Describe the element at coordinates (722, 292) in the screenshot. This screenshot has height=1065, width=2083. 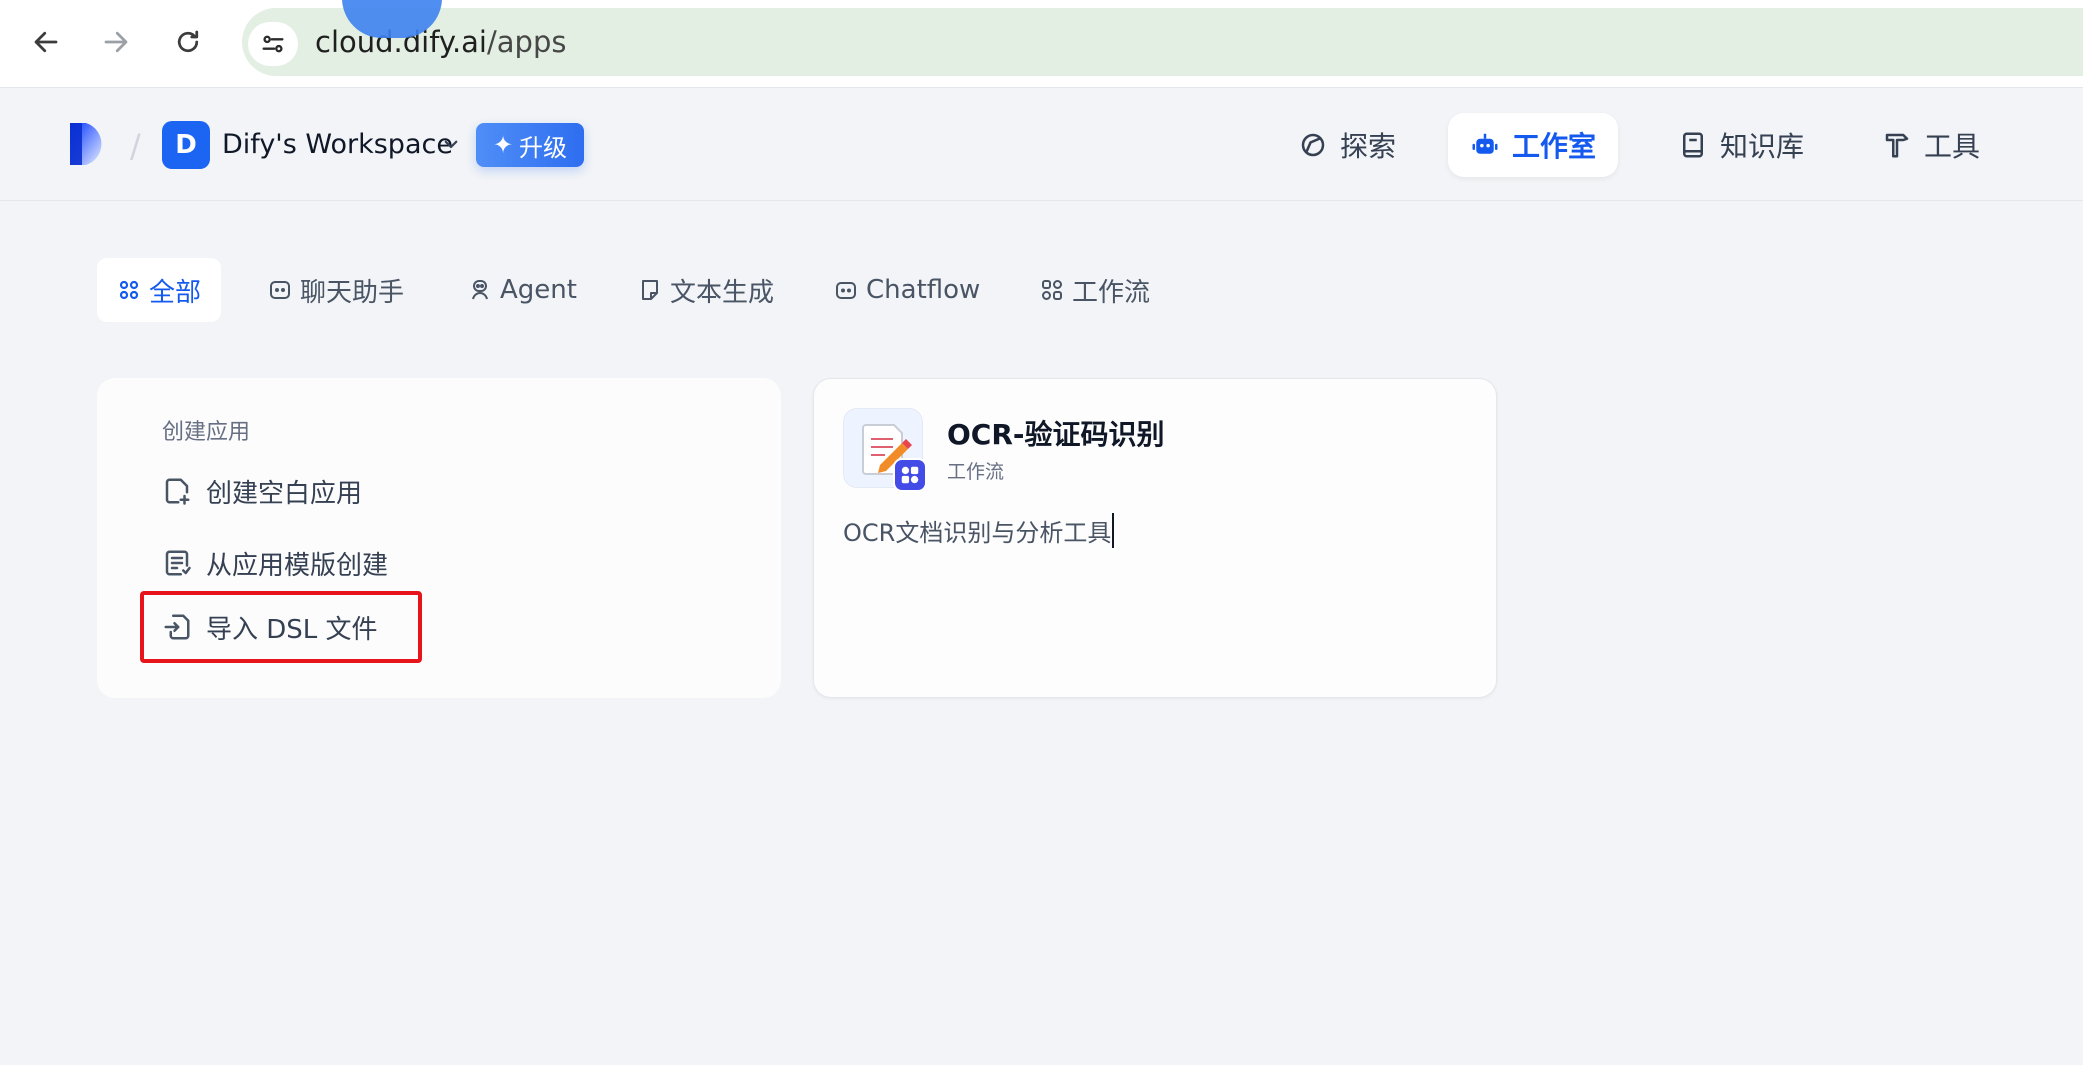
I see `tab-label: 文本生成` at that location.